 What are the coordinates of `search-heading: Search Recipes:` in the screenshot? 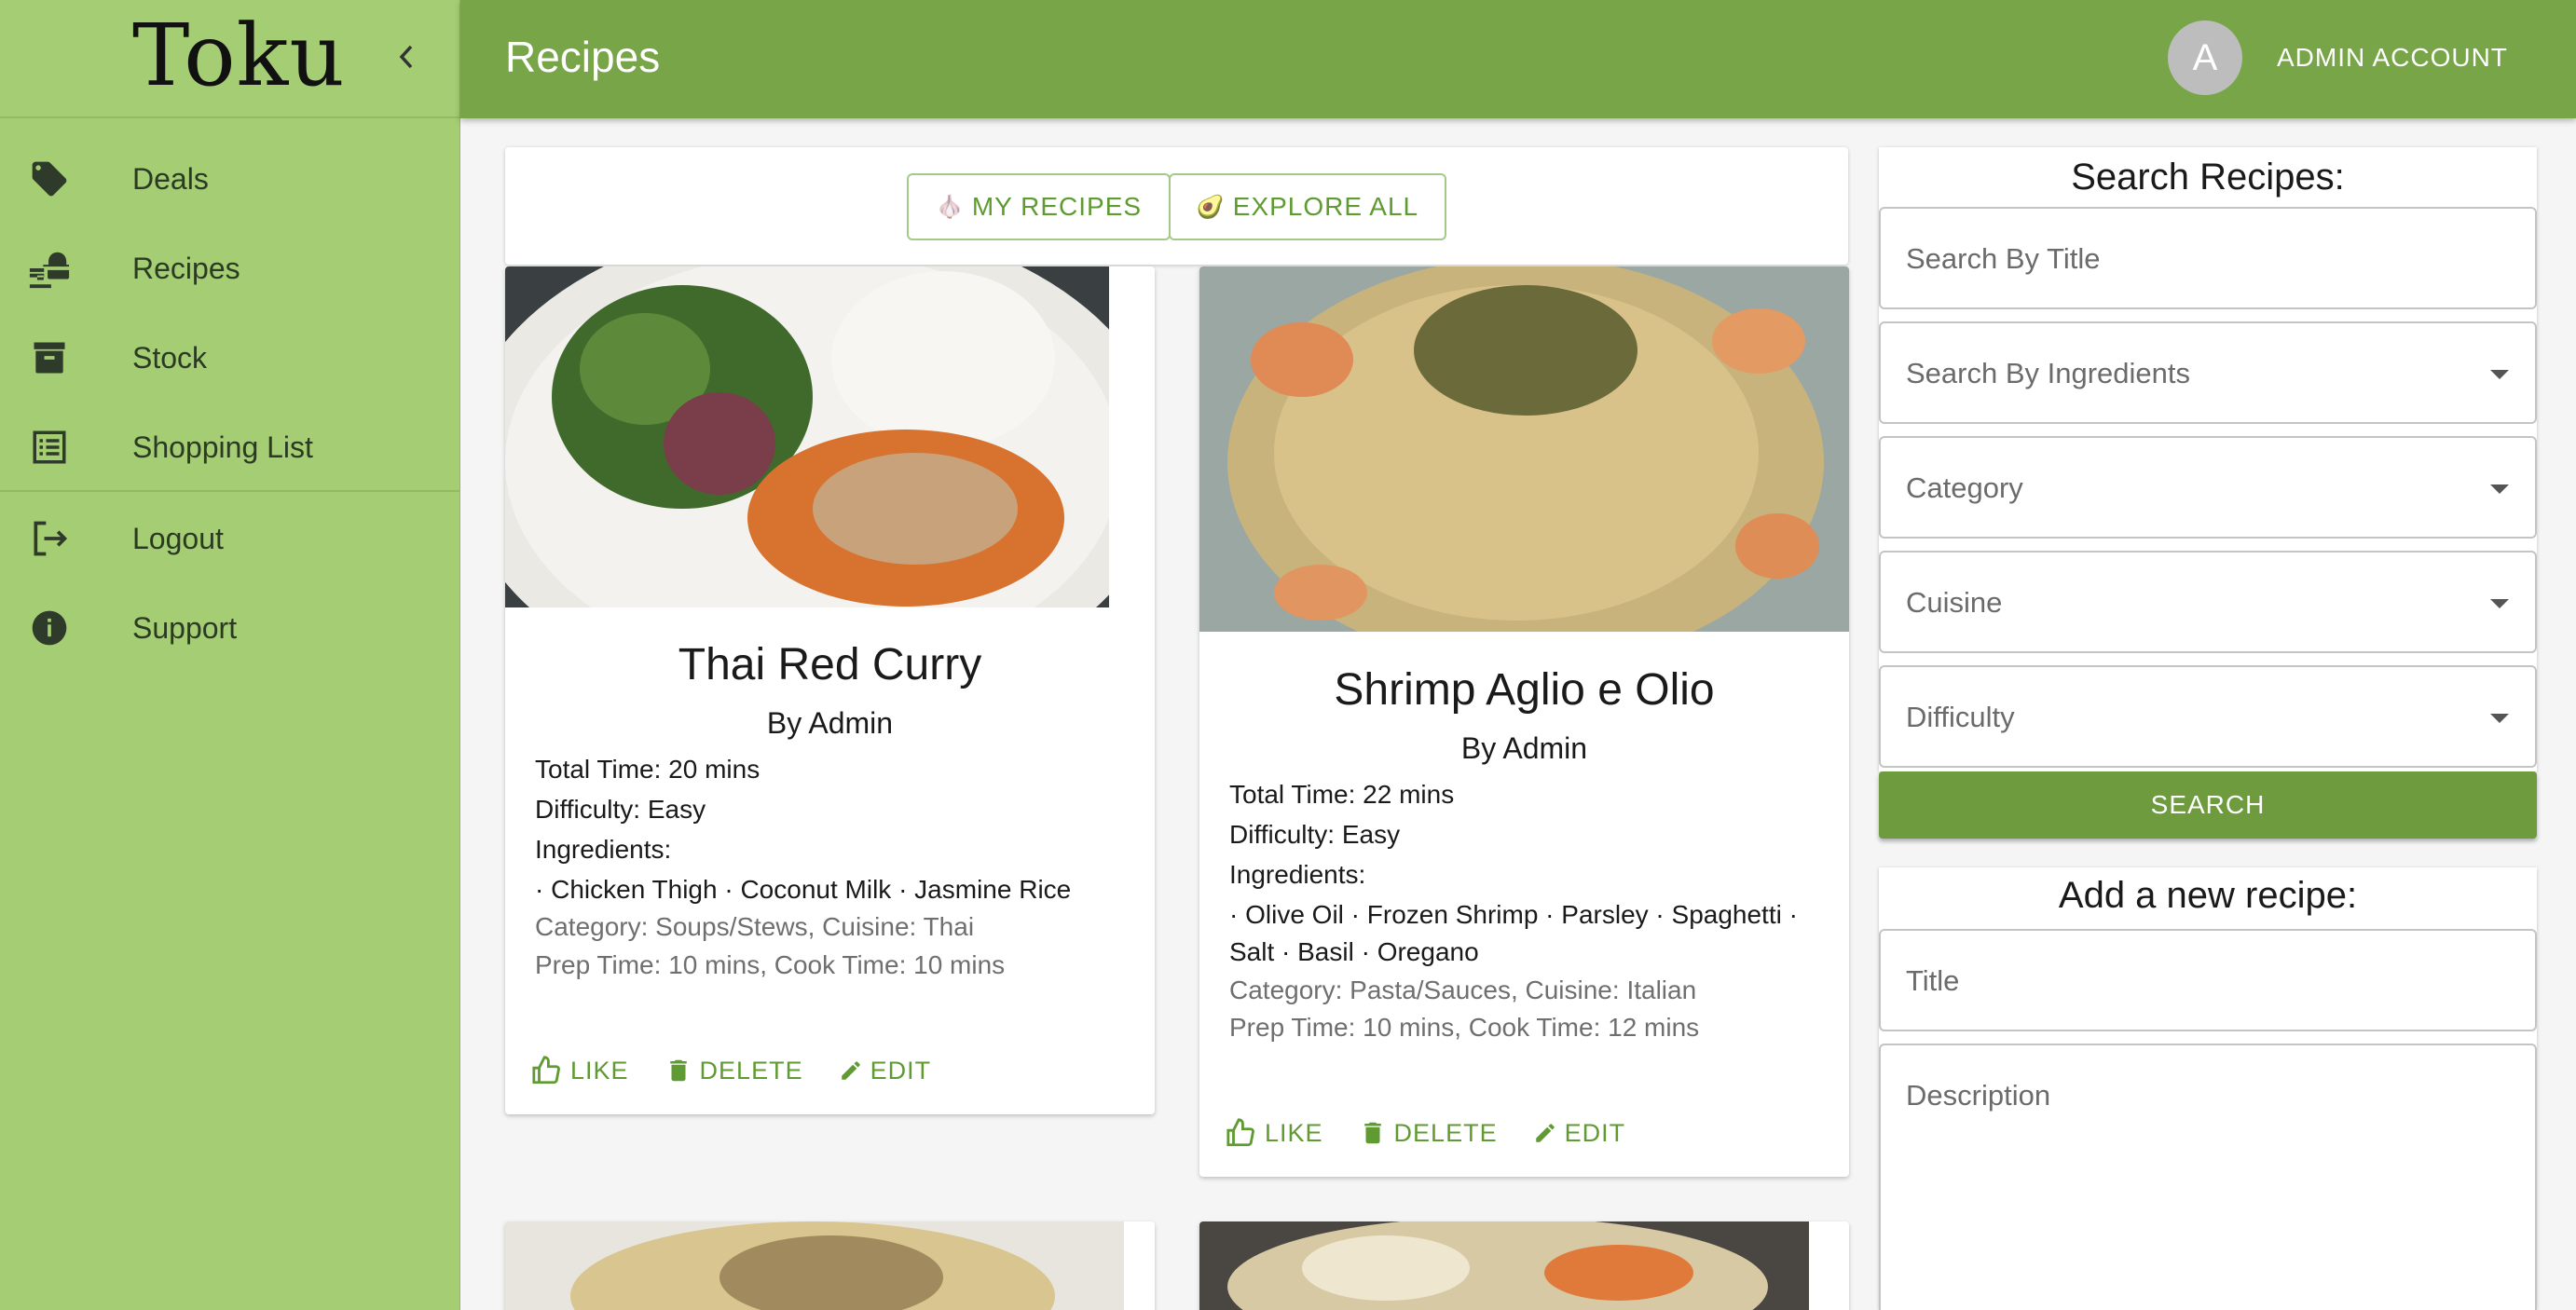 It's located at (2208, 177).